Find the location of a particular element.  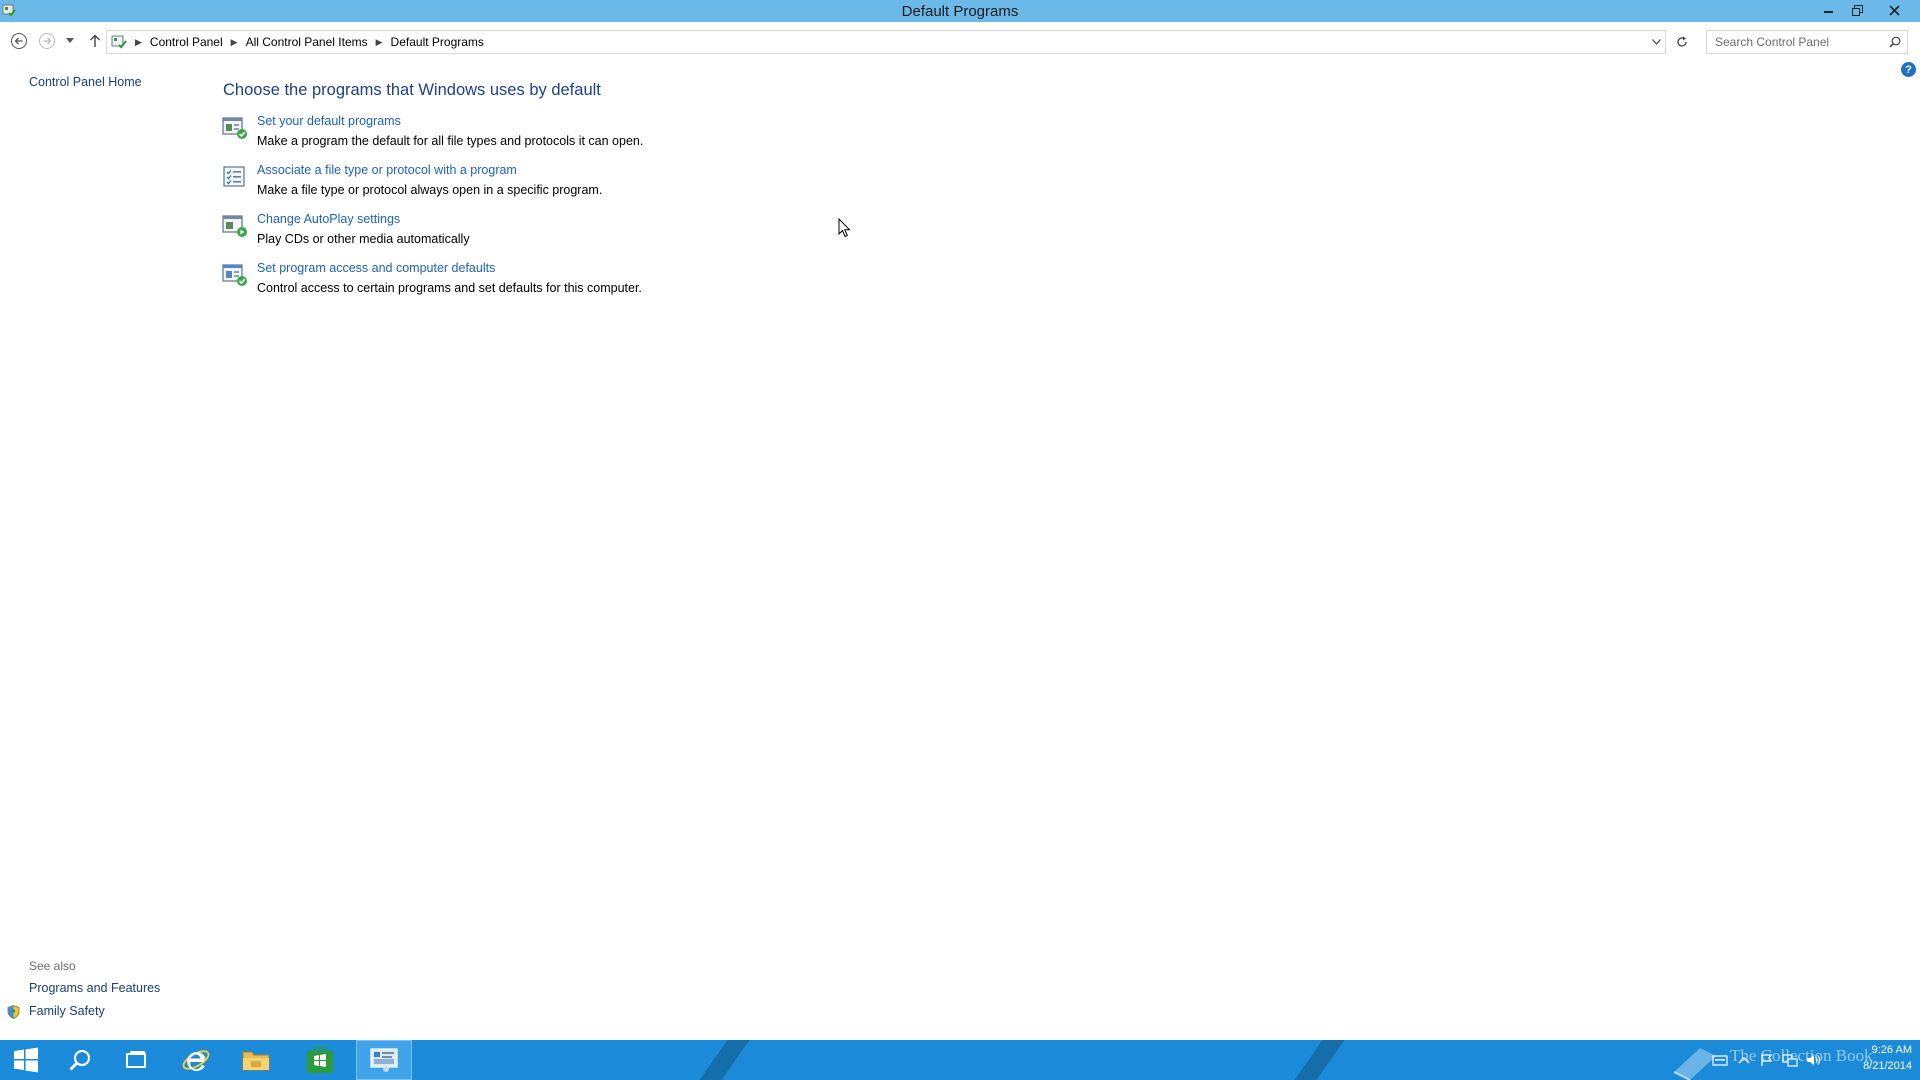

clock-date: 8/21/2014 is located at coordinates (1887, 1066).